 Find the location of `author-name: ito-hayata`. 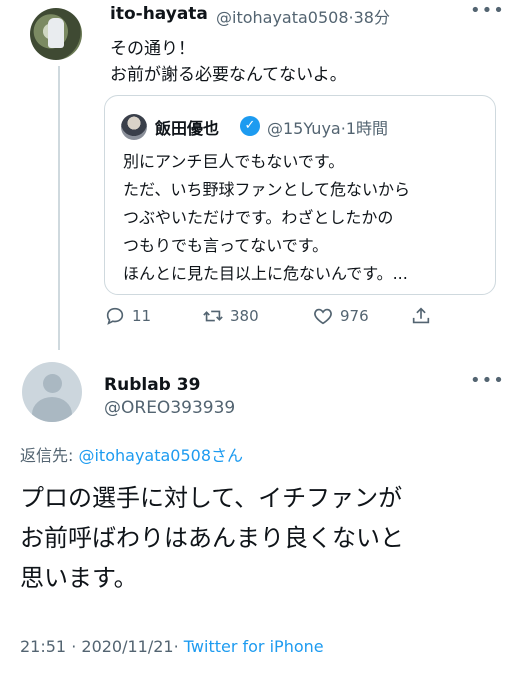

author-name: ito-hayata is located at coordinates (159, 14).